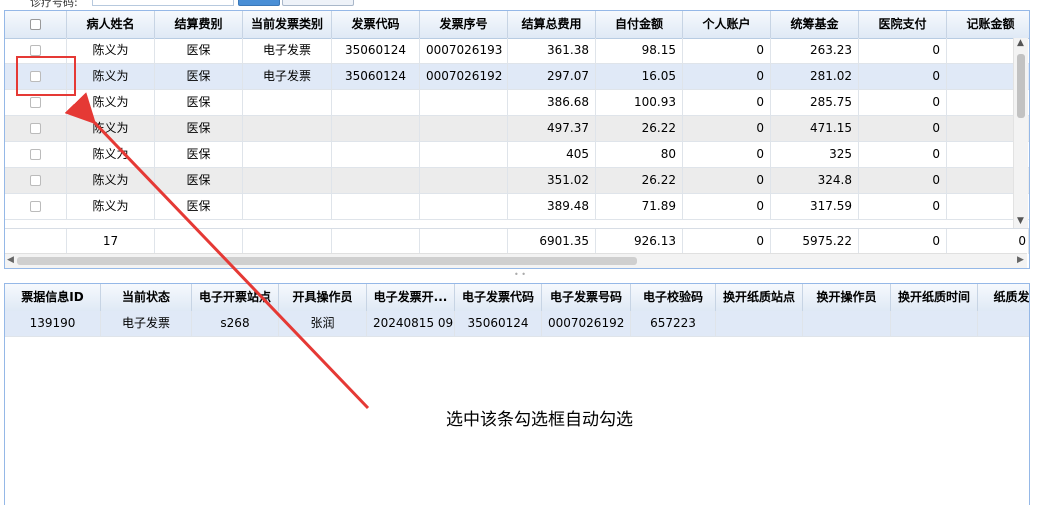 The width and height of the screenshot is (1052, 505). Describe the element at coordinates (552, 180) in the screenshot. I see `cell-total: 351.02` at that location.